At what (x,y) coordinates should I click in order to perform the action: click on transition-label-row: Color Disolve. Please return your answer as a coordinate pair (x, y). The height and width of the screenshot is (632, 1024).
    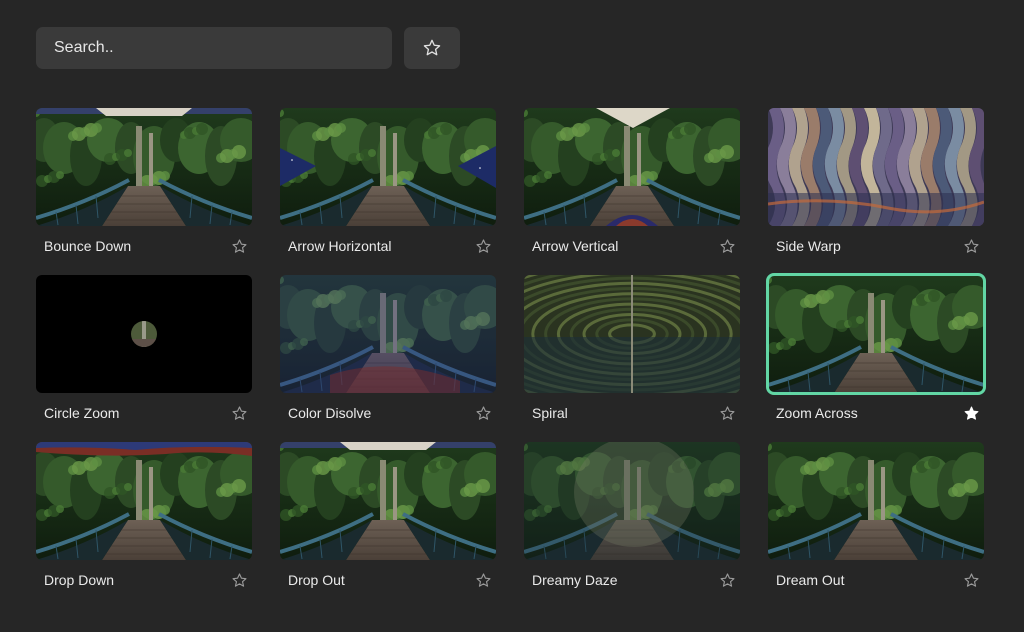
    Looking at the image, I should click on (388, 413).